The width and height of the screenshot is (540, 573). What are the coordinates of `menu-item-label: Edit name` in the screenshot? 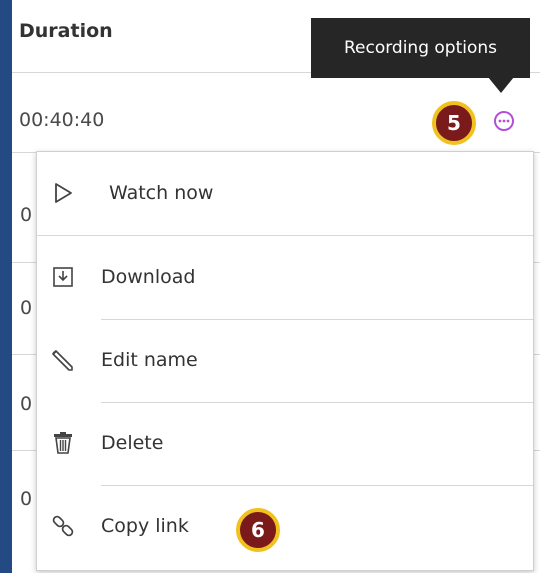 It's located at (149, 360).